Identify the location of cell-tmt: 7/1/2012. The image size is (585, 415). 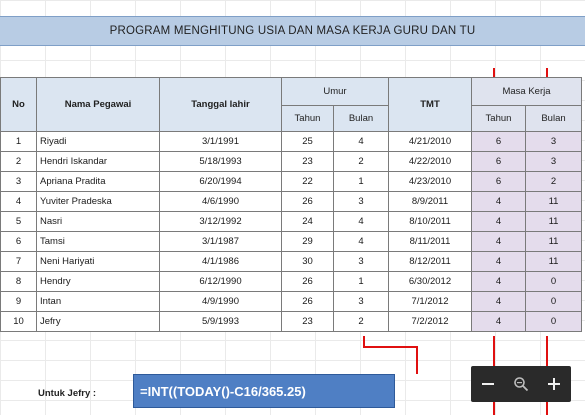
(430, 301).